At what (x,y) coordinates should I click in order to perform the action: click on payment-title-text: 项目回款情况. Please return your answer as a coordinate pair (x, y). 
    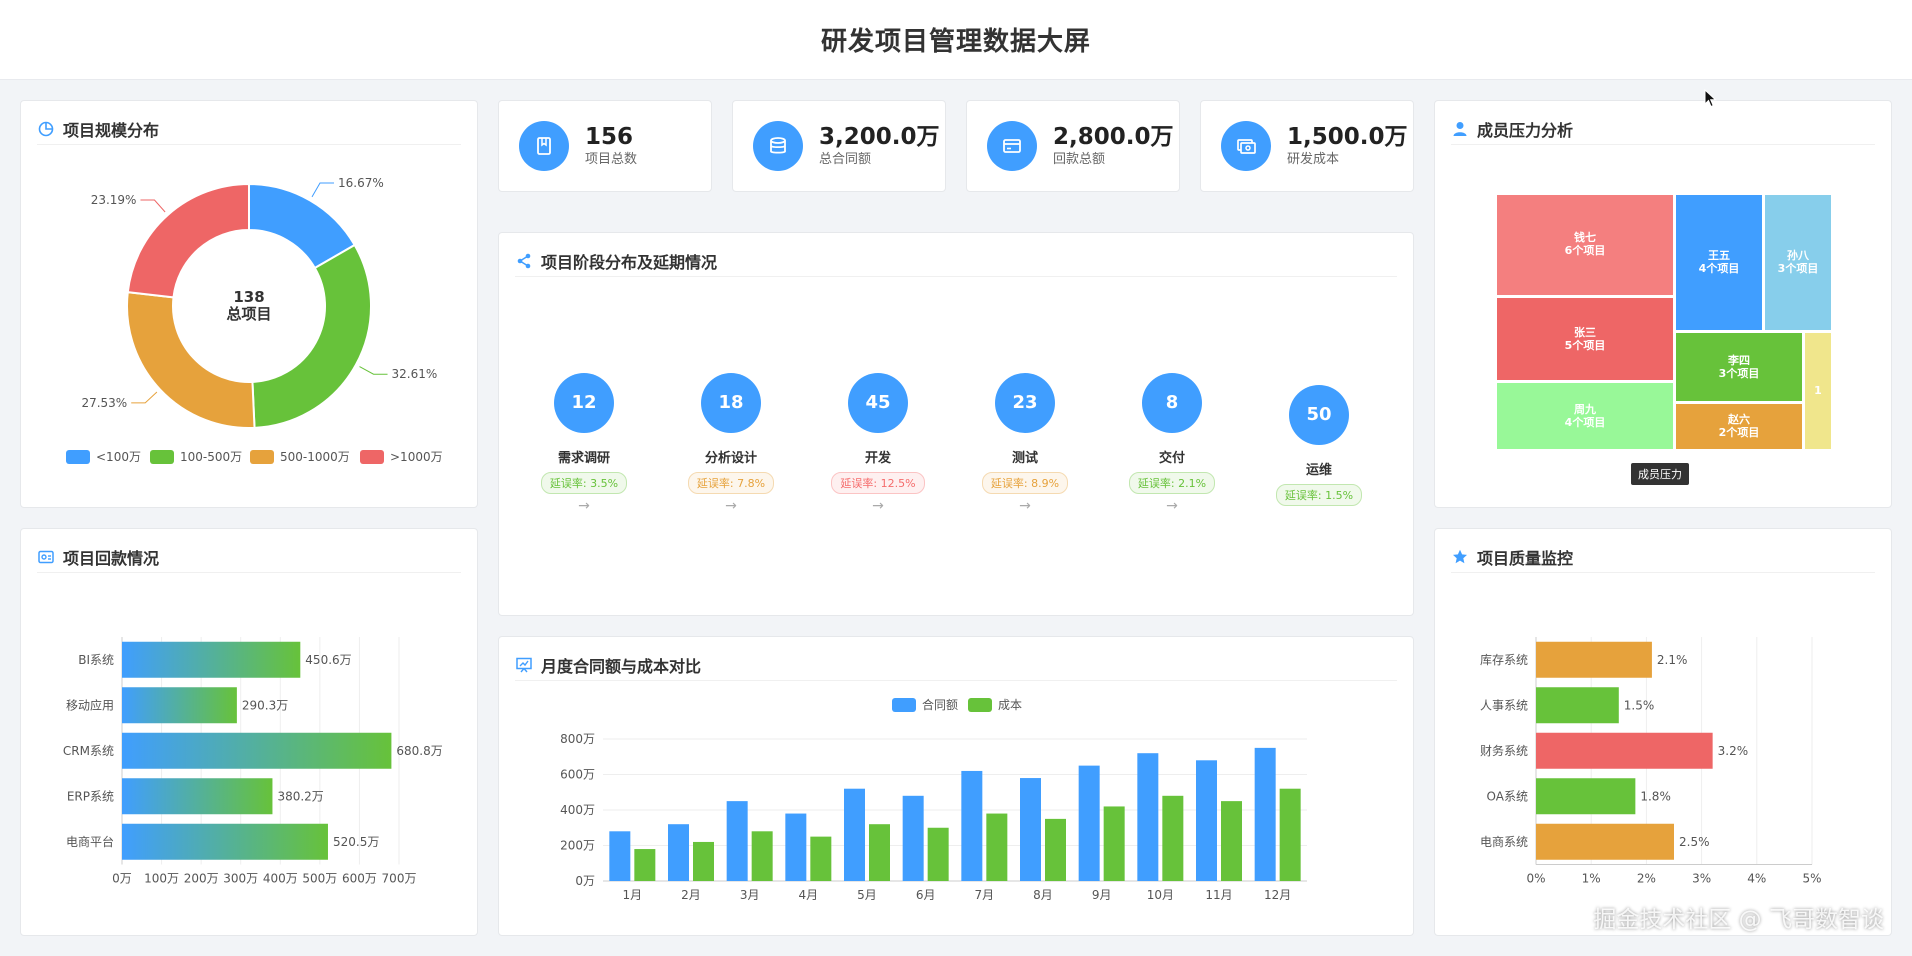
    Looking at the image, I should click on (111, 558).